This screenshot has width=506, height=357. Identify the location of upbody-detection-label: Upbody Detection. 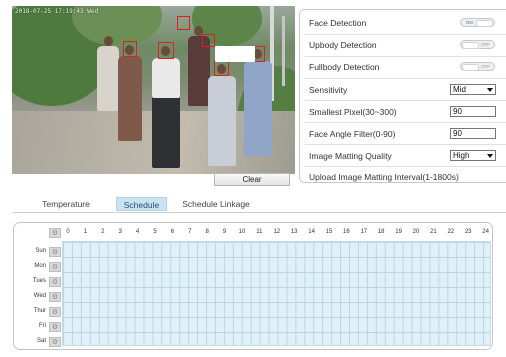
(343, 45).